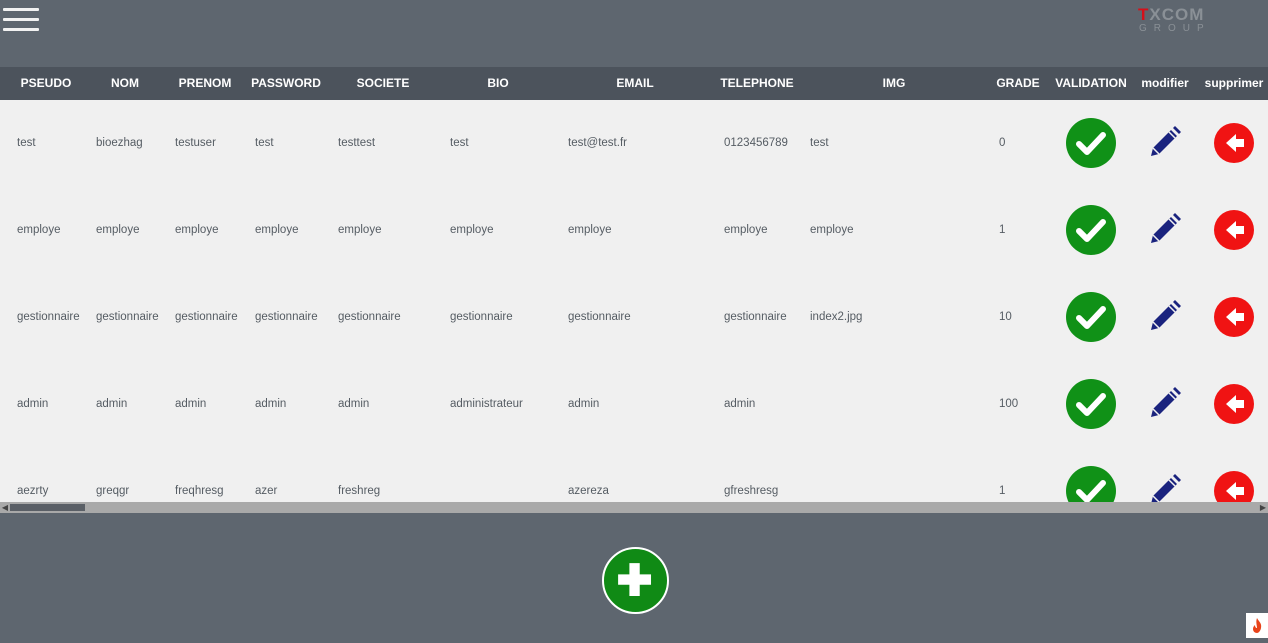  What do you see at coordinates (39, 230) in the screenshot?
I see `cell-pseudo: employe` at bounding box center [39, 230].